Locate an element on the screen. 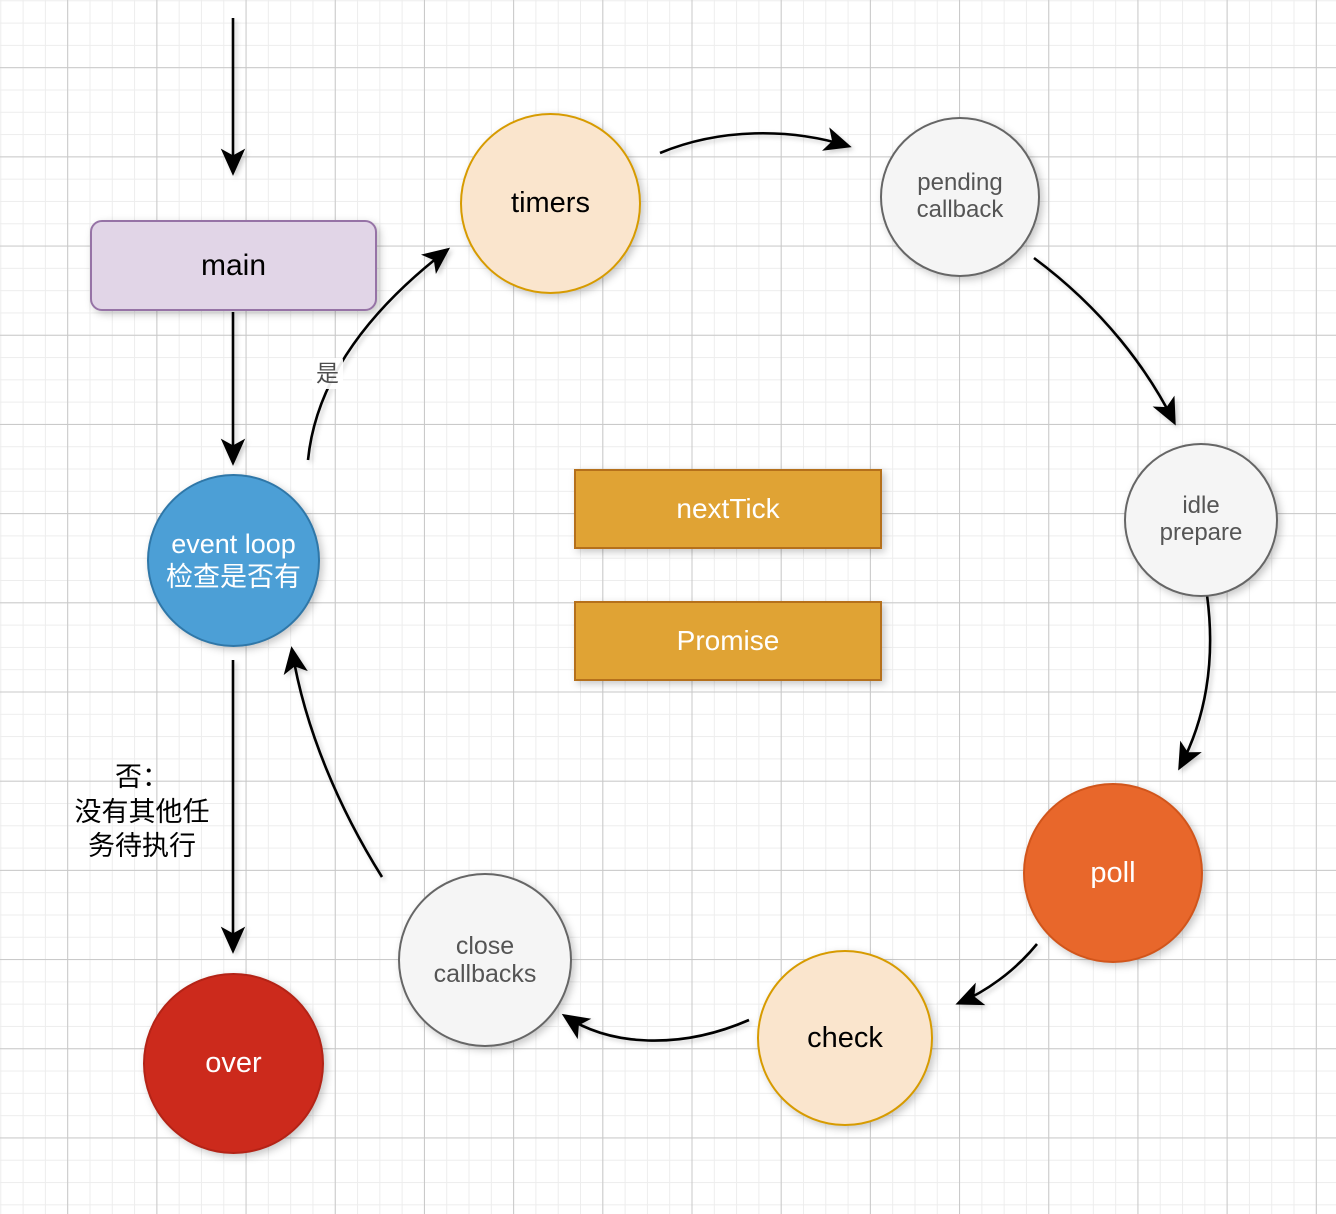 The width and height of the screenshot is (1336, 1214). node-close-callbacks: close callbacks is located at coordinates (485, 960).